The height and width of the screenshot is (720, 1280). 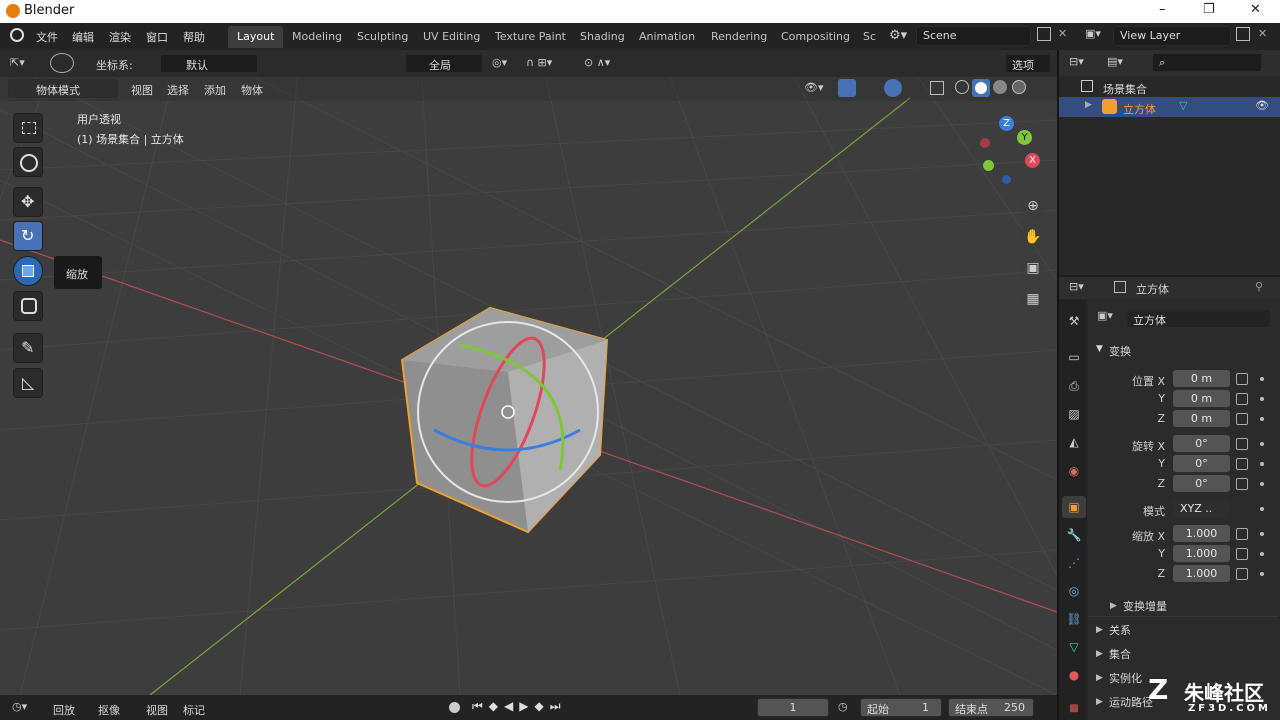 I want to click on motion-paths-expand-icon: ▶, so click(x=1099, y=702).